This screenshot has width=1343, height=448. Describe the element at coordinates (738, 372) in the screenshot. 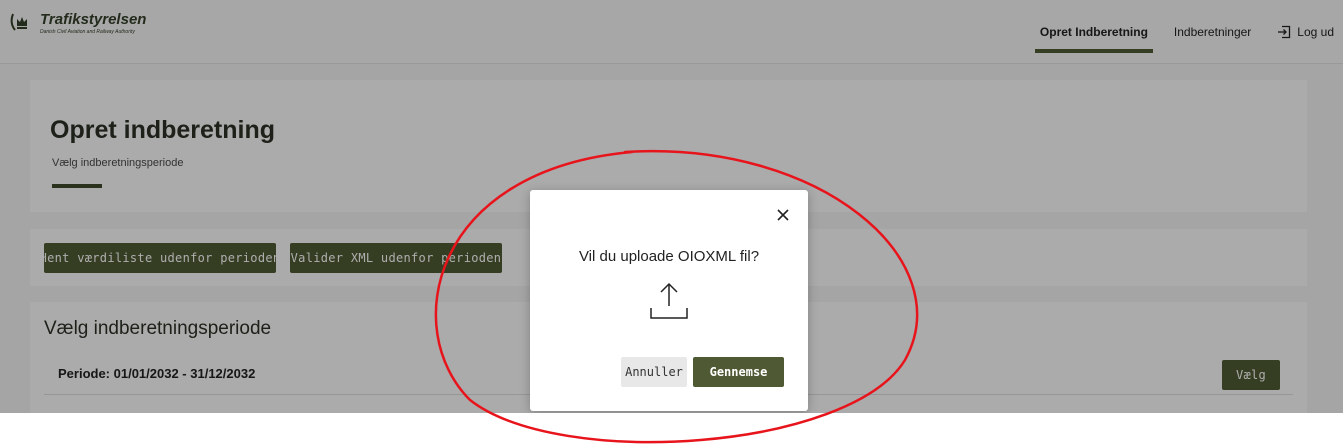

I see `browse-button: Gennemse` at that location.